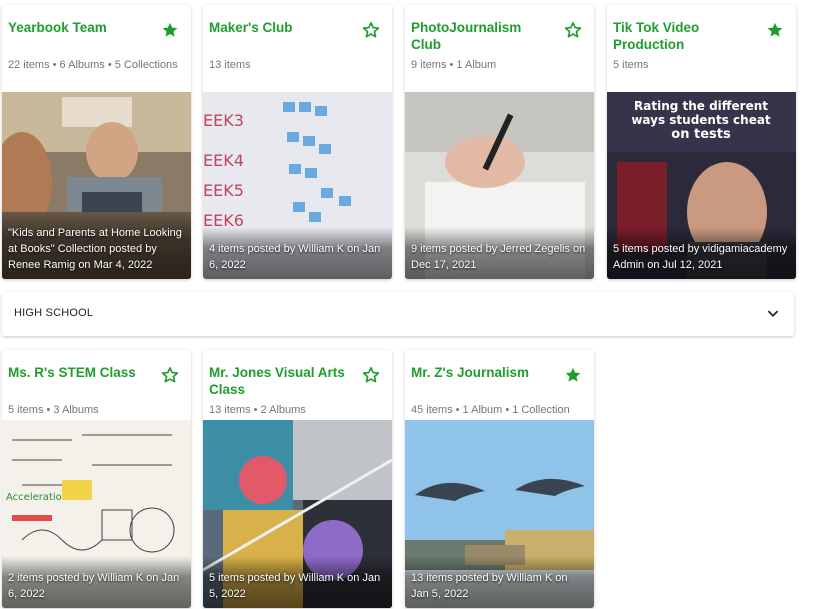 The width and height of the screenshot is (823, 609). Describe the element at coordinates (631, 65) in the screenshot. I see `card-meta: 5 items` at that location.